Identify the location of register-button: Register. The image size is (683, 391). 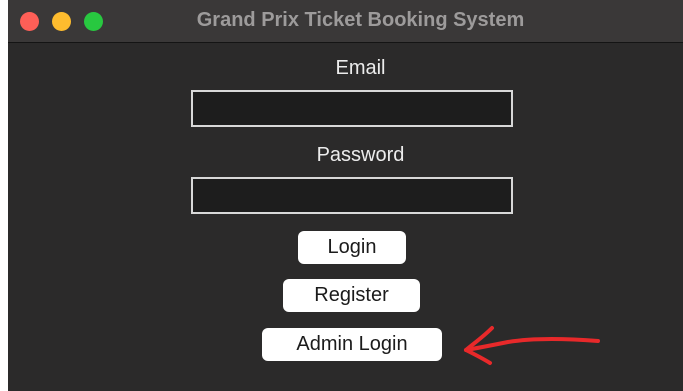
(351, 295).